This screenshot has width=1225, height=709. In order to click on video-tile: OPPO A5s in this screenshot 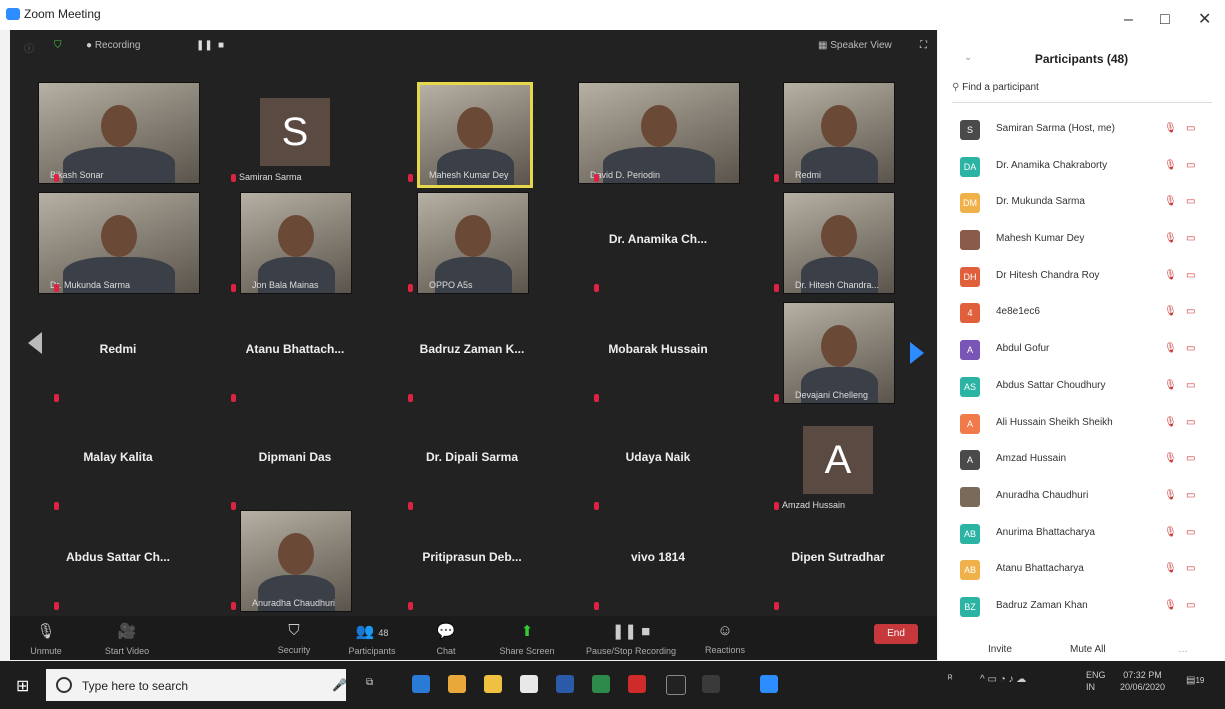, I will do `click(472, 245)`.